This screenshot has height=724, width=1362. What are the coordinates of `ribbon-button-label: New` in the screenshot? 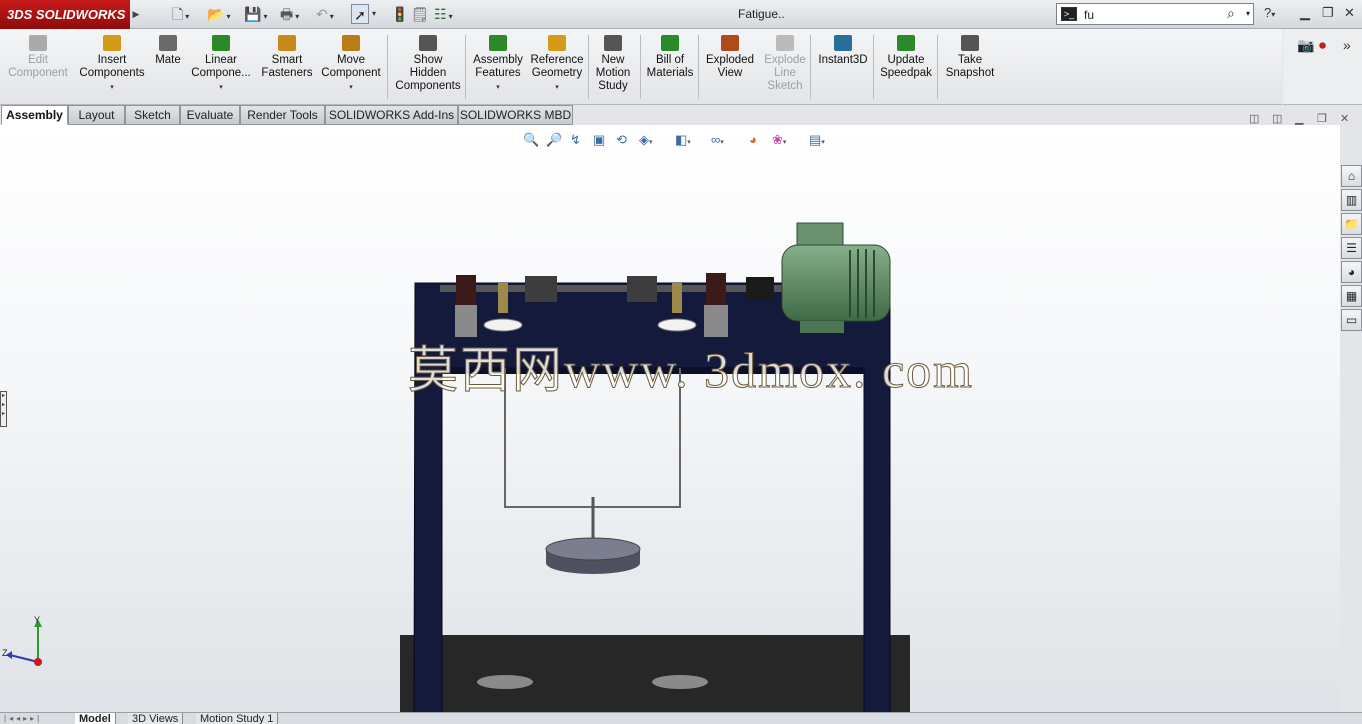 It's located at (613, 60).